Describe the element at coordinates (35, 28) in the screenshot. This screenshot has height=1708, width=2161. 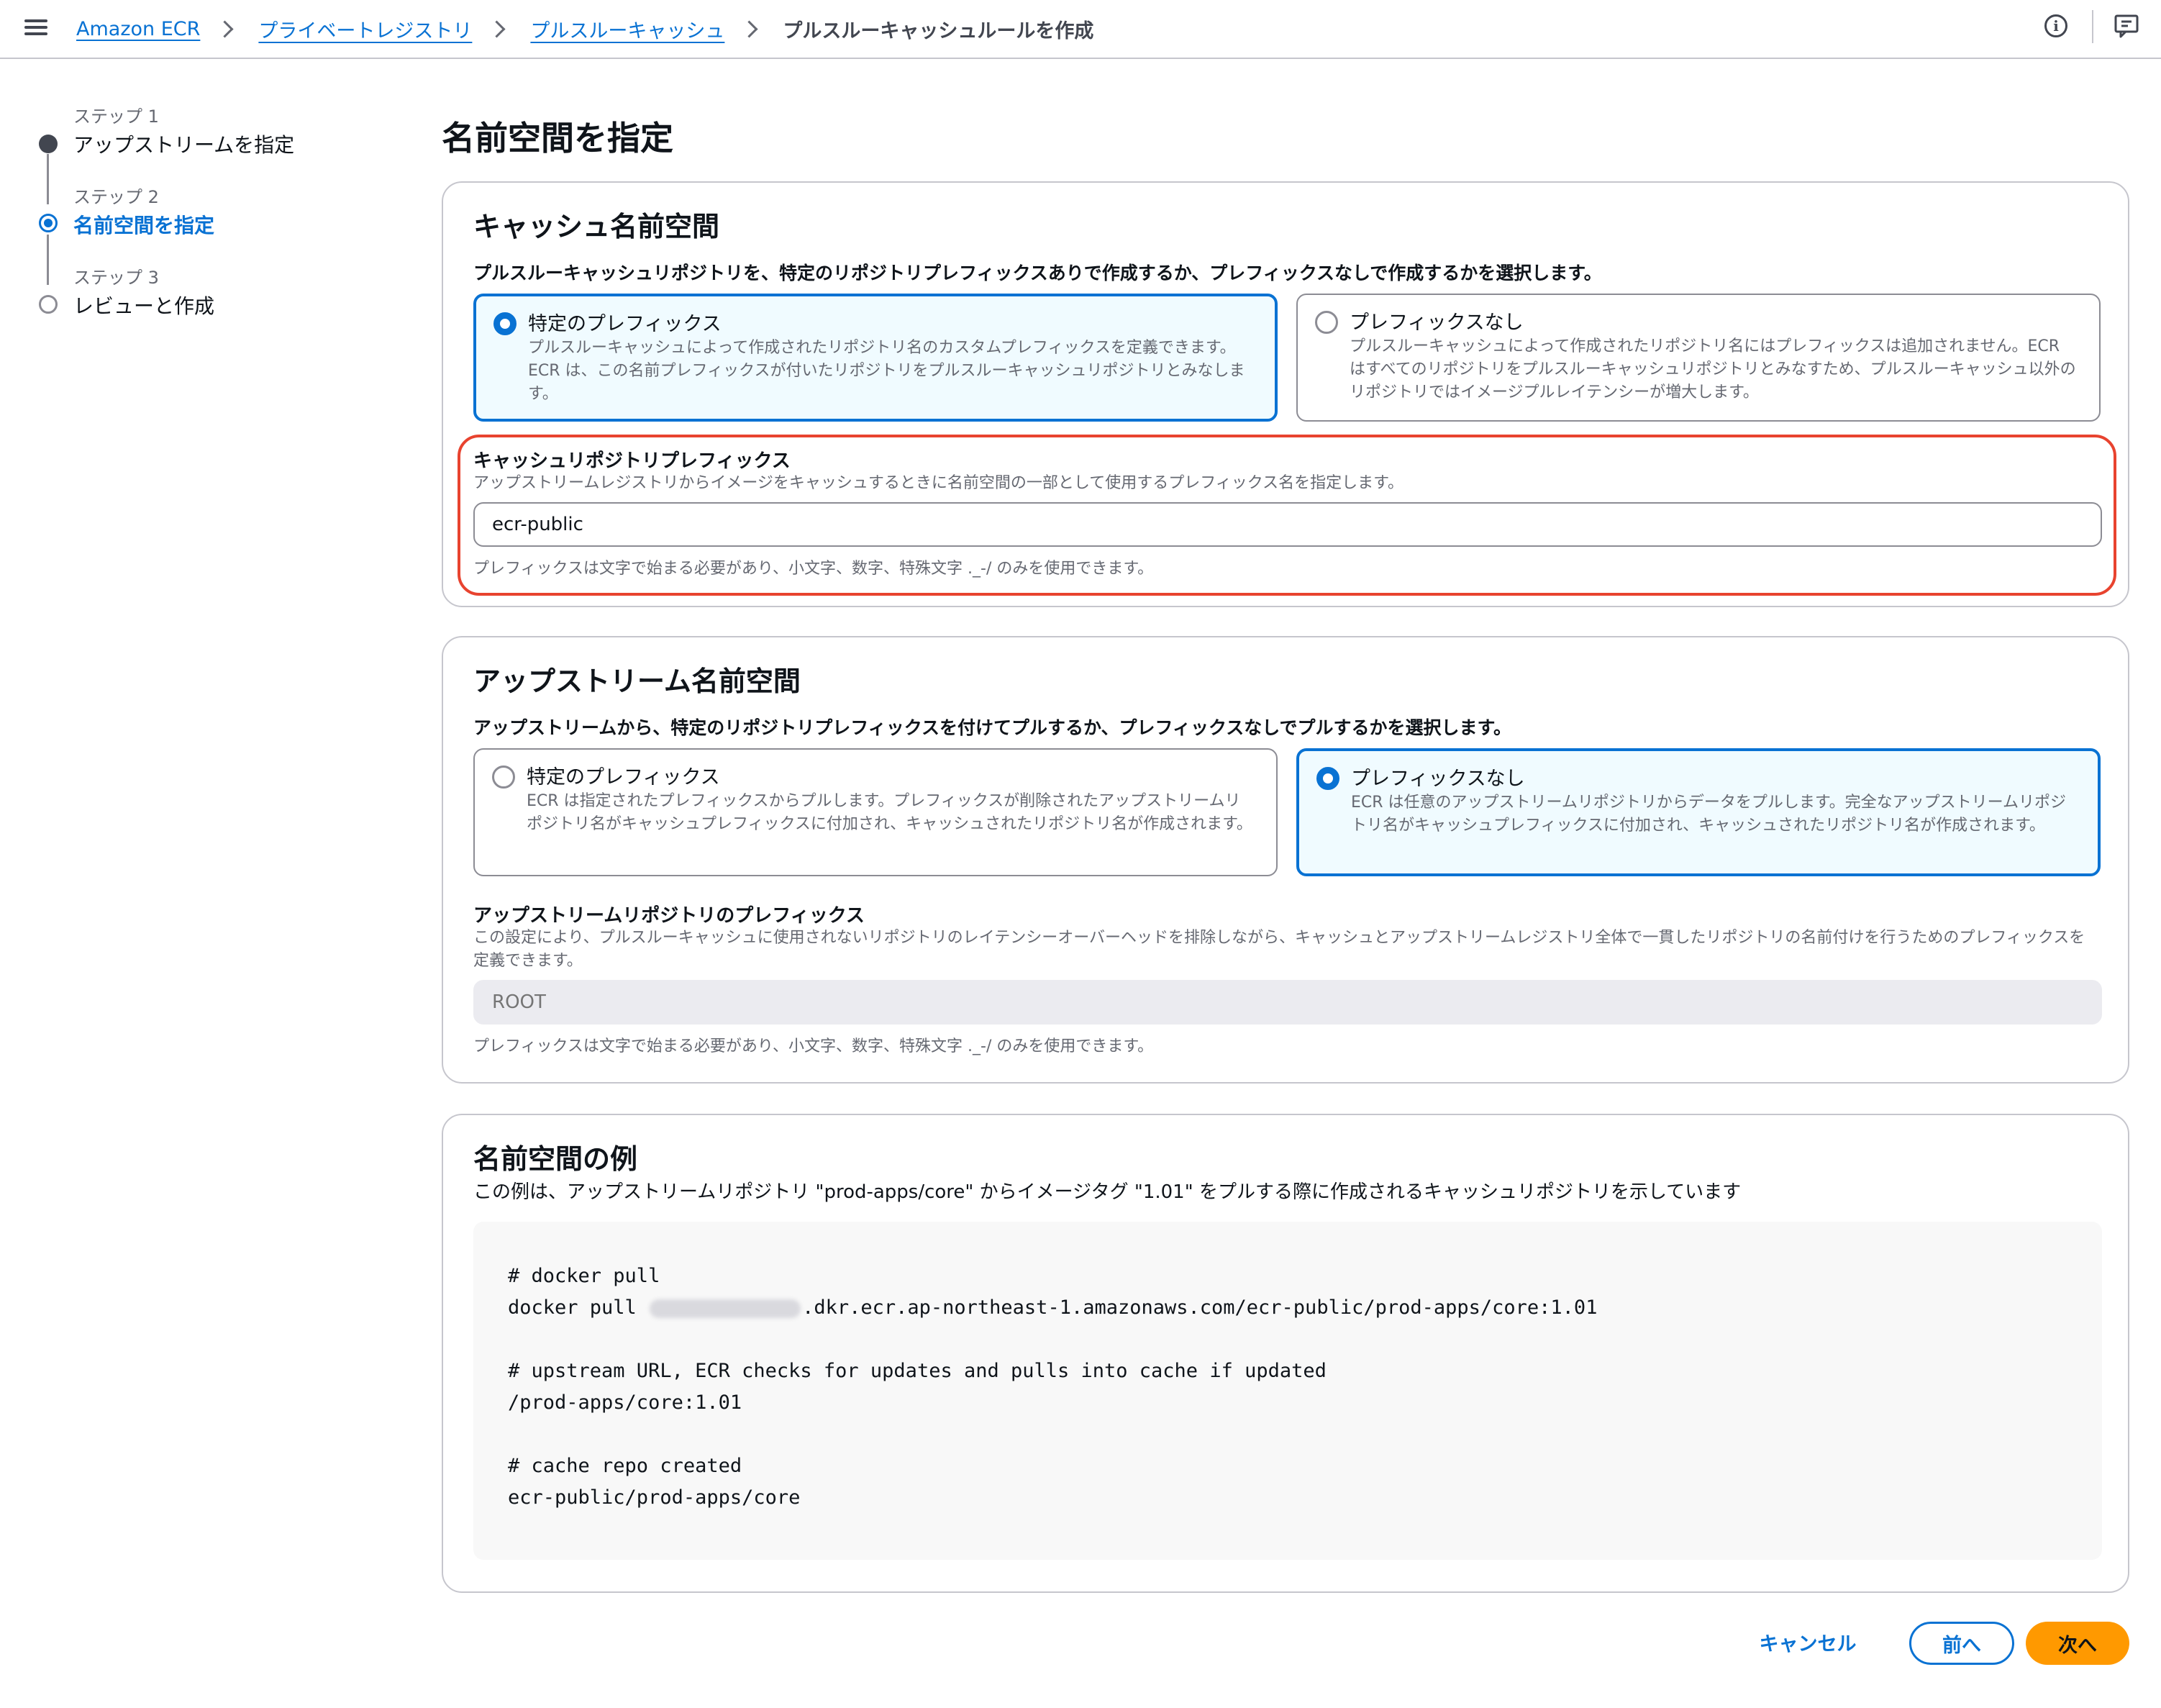
I see `menu-icon` at that location.